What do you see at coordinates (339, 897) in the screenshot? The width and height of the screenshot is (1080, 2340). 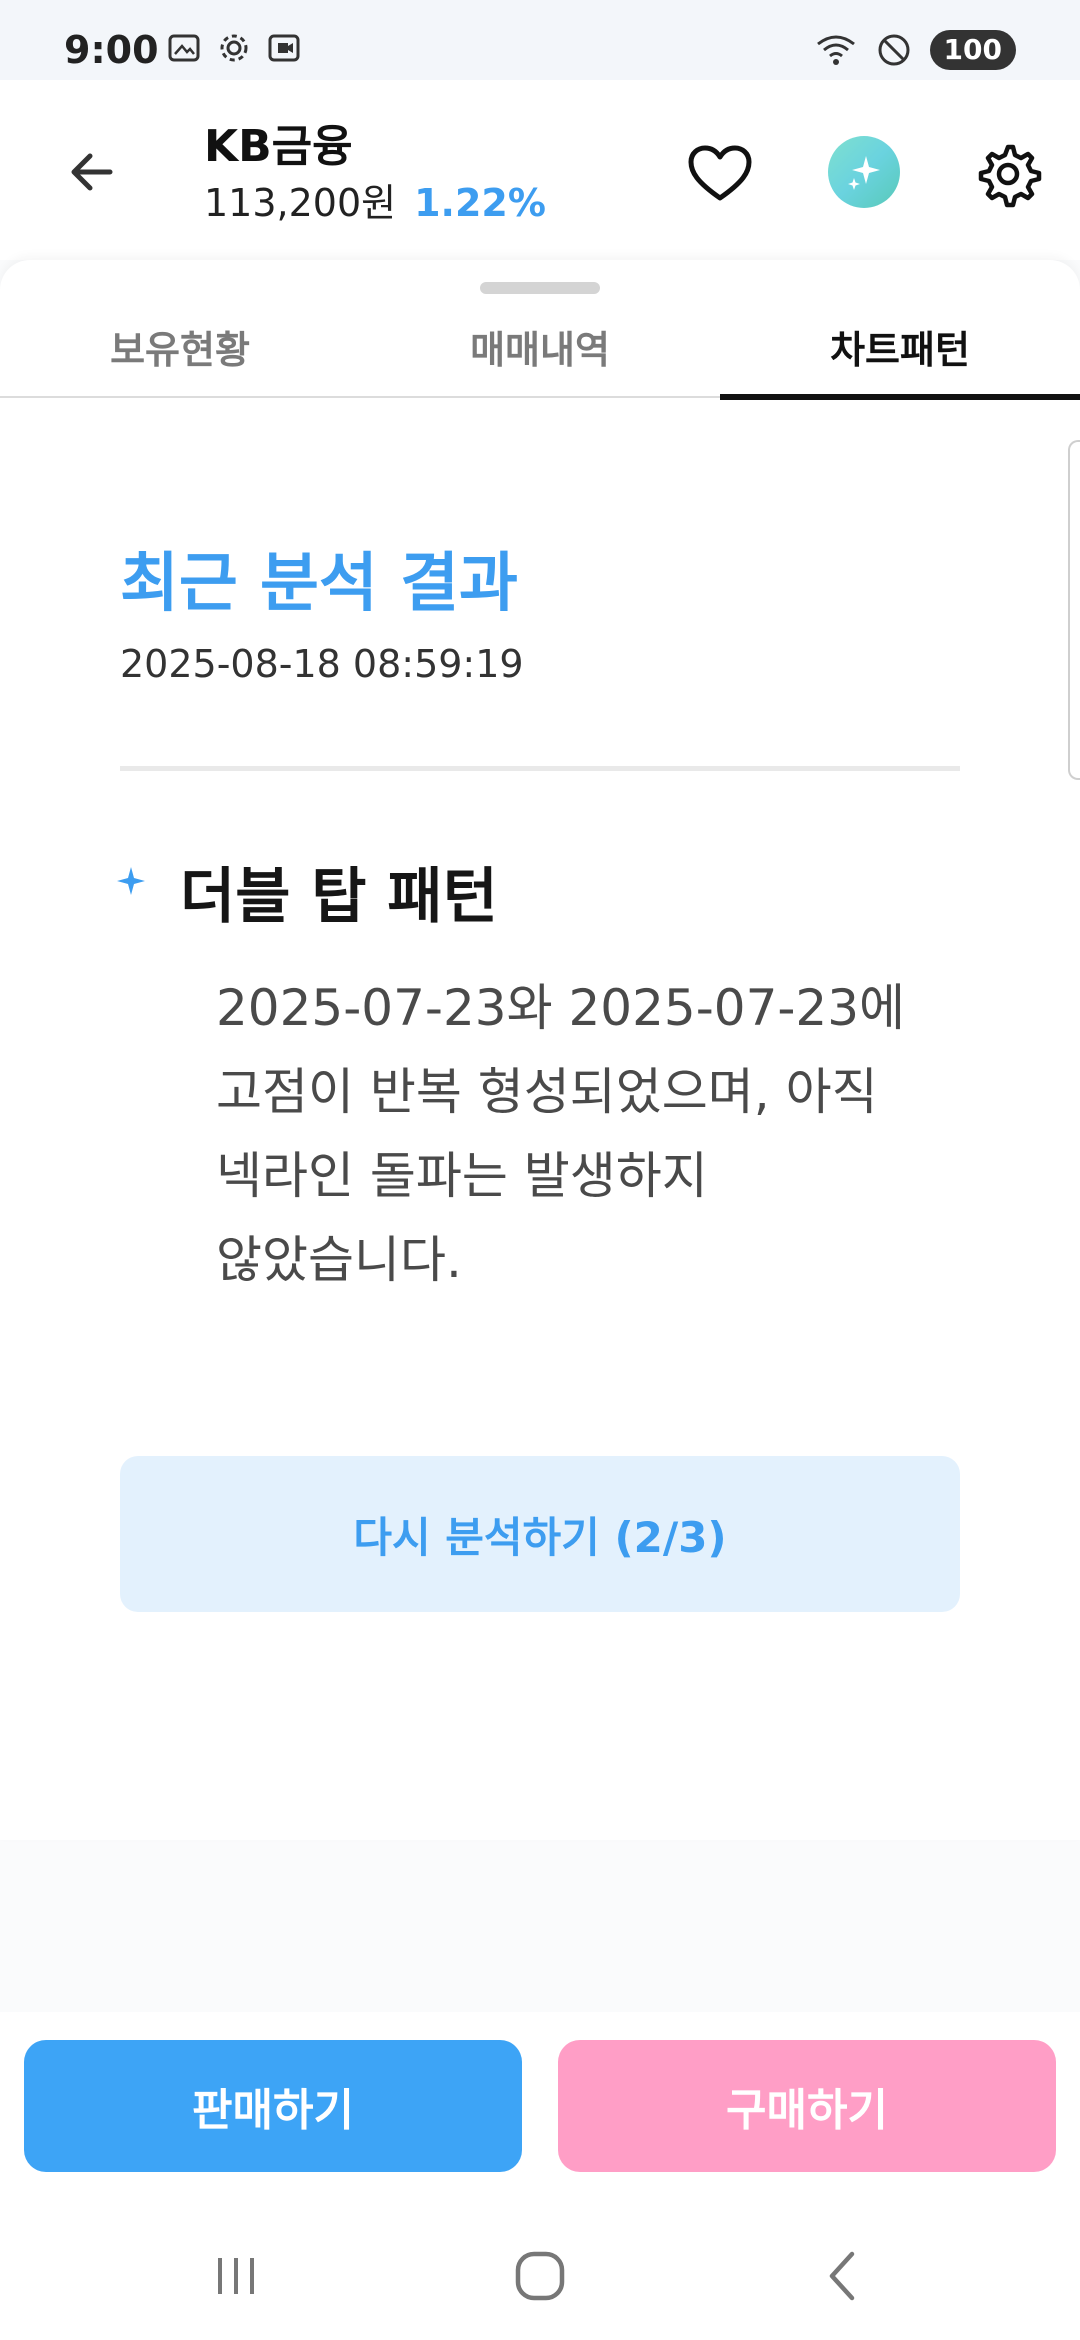 I see `pattern-name: 더블 탑 패턴` at bounding box center [339, 897].